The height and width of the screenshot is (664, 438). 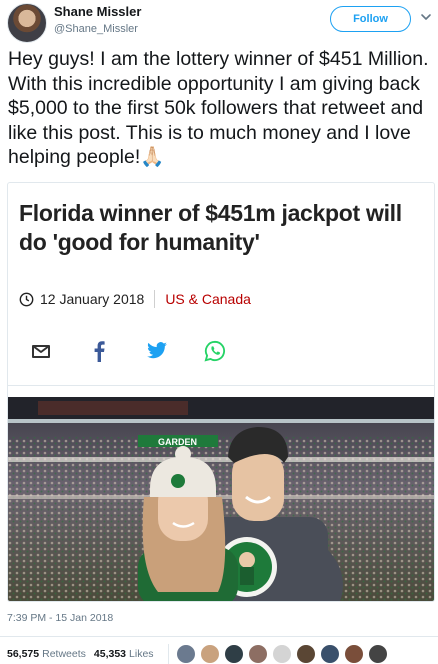 What do you see at coordinates (97, 11) in the screenshot?
I see `user-name: Shane Missler` at bounding box center [97, 11].